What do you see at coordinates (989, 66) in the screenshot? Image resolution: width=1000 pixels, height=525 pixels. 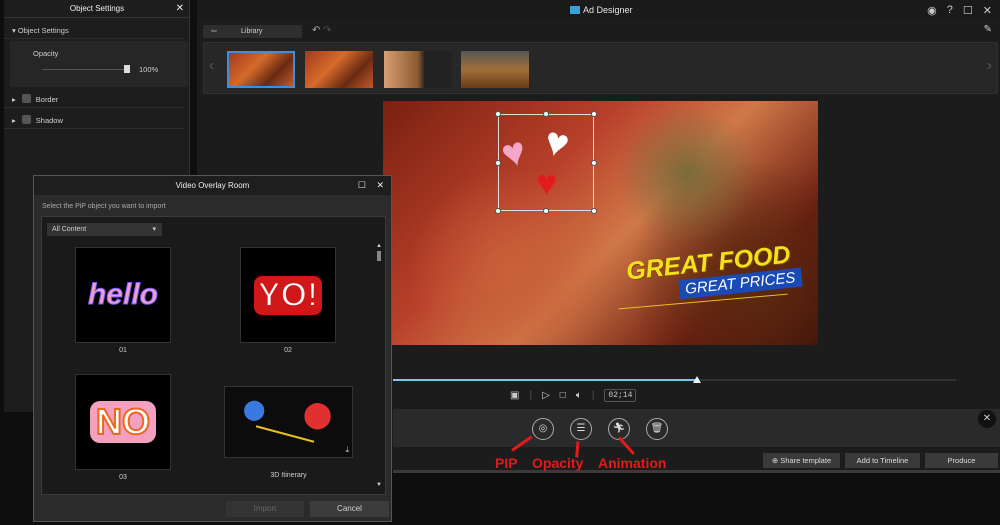 I see `chevron-right-icon: ›` at bounding box center [989, 66].